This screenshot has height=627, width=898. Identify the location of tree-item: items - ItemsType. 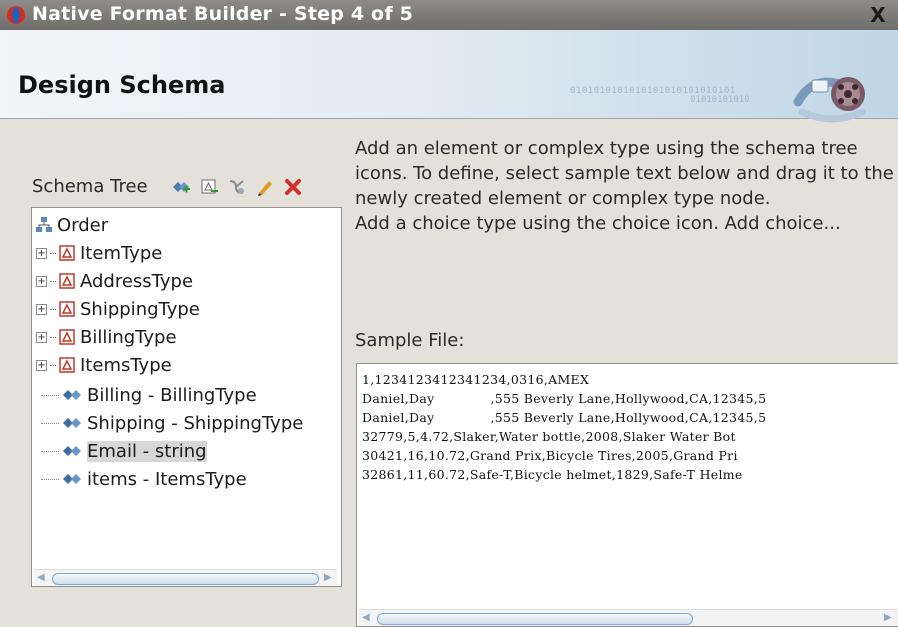
(144, 479).